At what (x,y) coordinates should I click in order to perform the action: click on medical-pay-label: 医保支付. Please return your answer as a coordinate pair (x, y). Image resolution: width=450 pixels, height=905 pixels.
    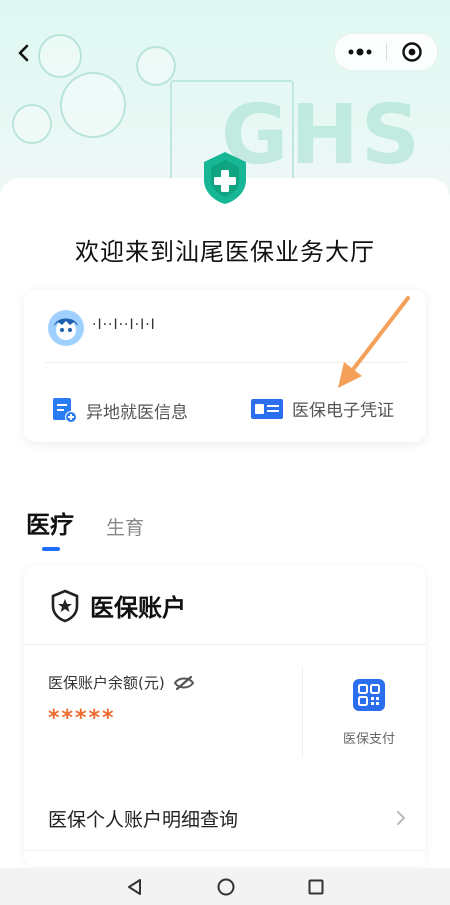
    Looking at the image, I should click on (368, 739).